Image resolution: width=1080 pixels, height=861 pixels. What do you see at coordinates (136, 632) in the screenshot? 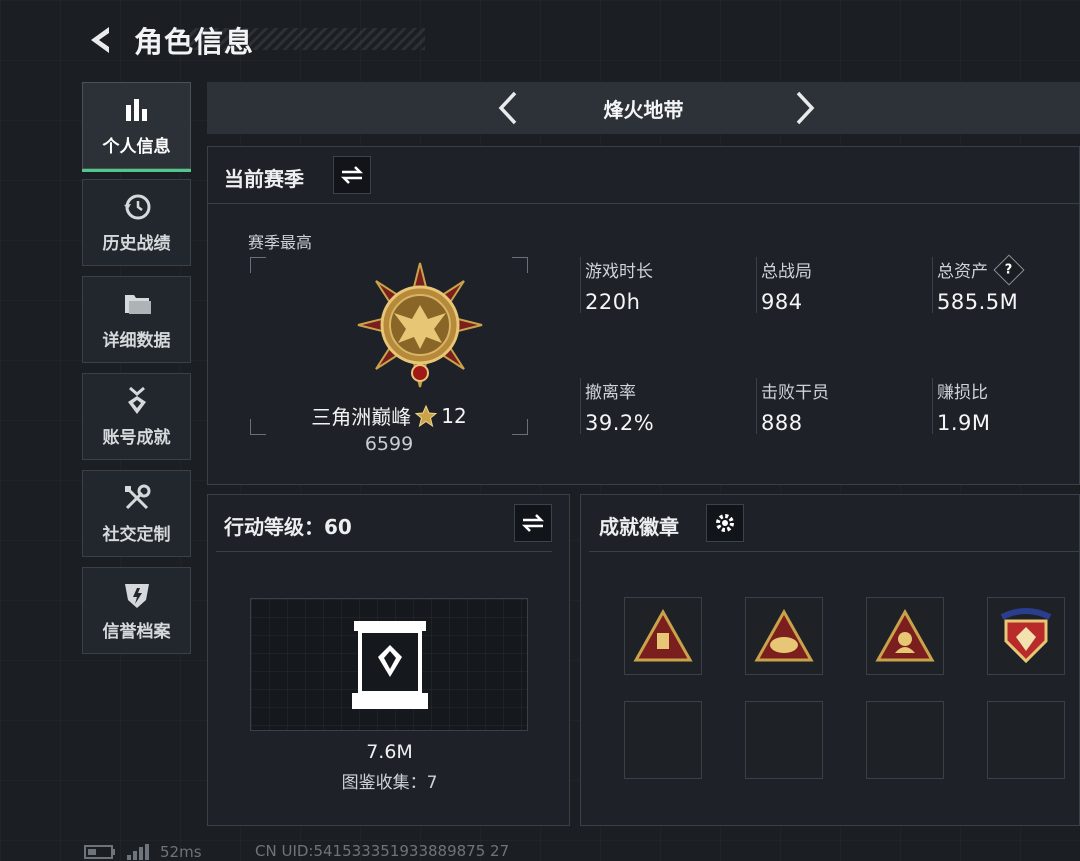
I see `sidebar-item-label: 信誉档案` at bounding box center [136, 632].